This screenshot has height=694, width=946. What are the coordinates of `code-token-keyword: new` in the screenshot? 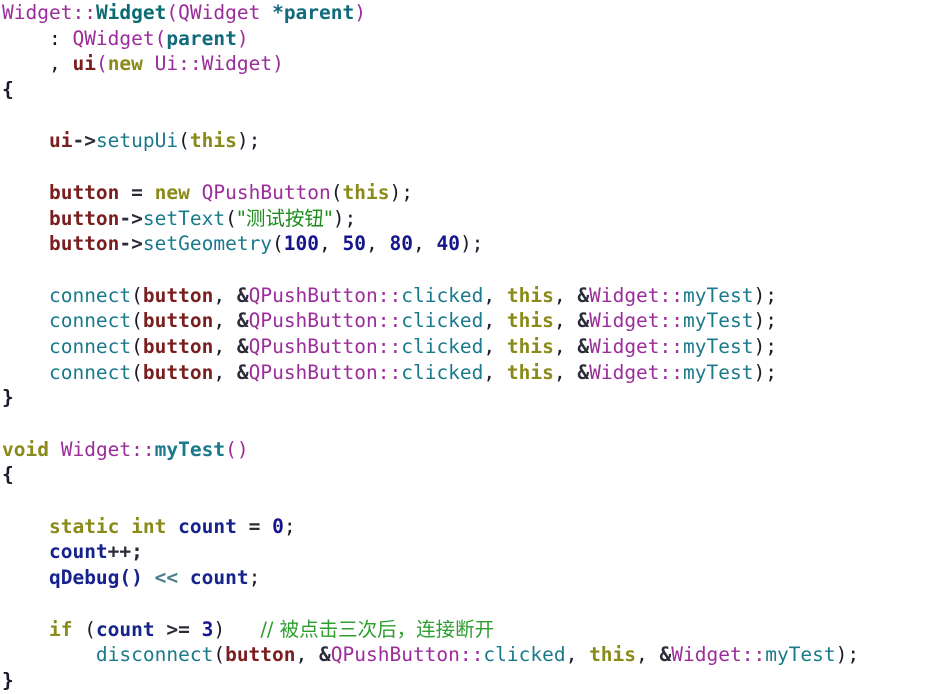 It's located at (125, 64).